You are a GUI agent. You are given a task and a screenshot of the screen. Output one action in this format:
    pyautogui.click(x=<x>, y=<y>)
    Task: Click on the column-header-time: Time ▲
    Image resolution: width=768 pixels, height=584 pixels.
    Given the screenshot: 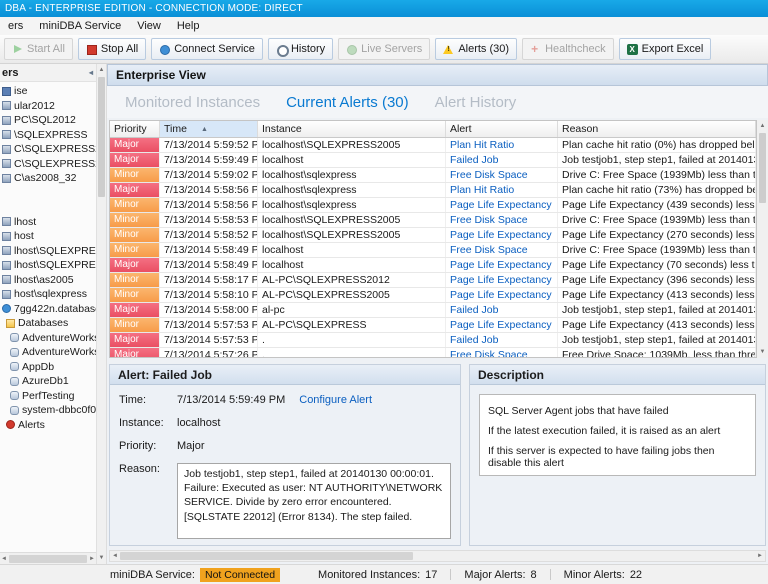 What is the action you would take?
    pyautogui.click(x=209, y=129)
    